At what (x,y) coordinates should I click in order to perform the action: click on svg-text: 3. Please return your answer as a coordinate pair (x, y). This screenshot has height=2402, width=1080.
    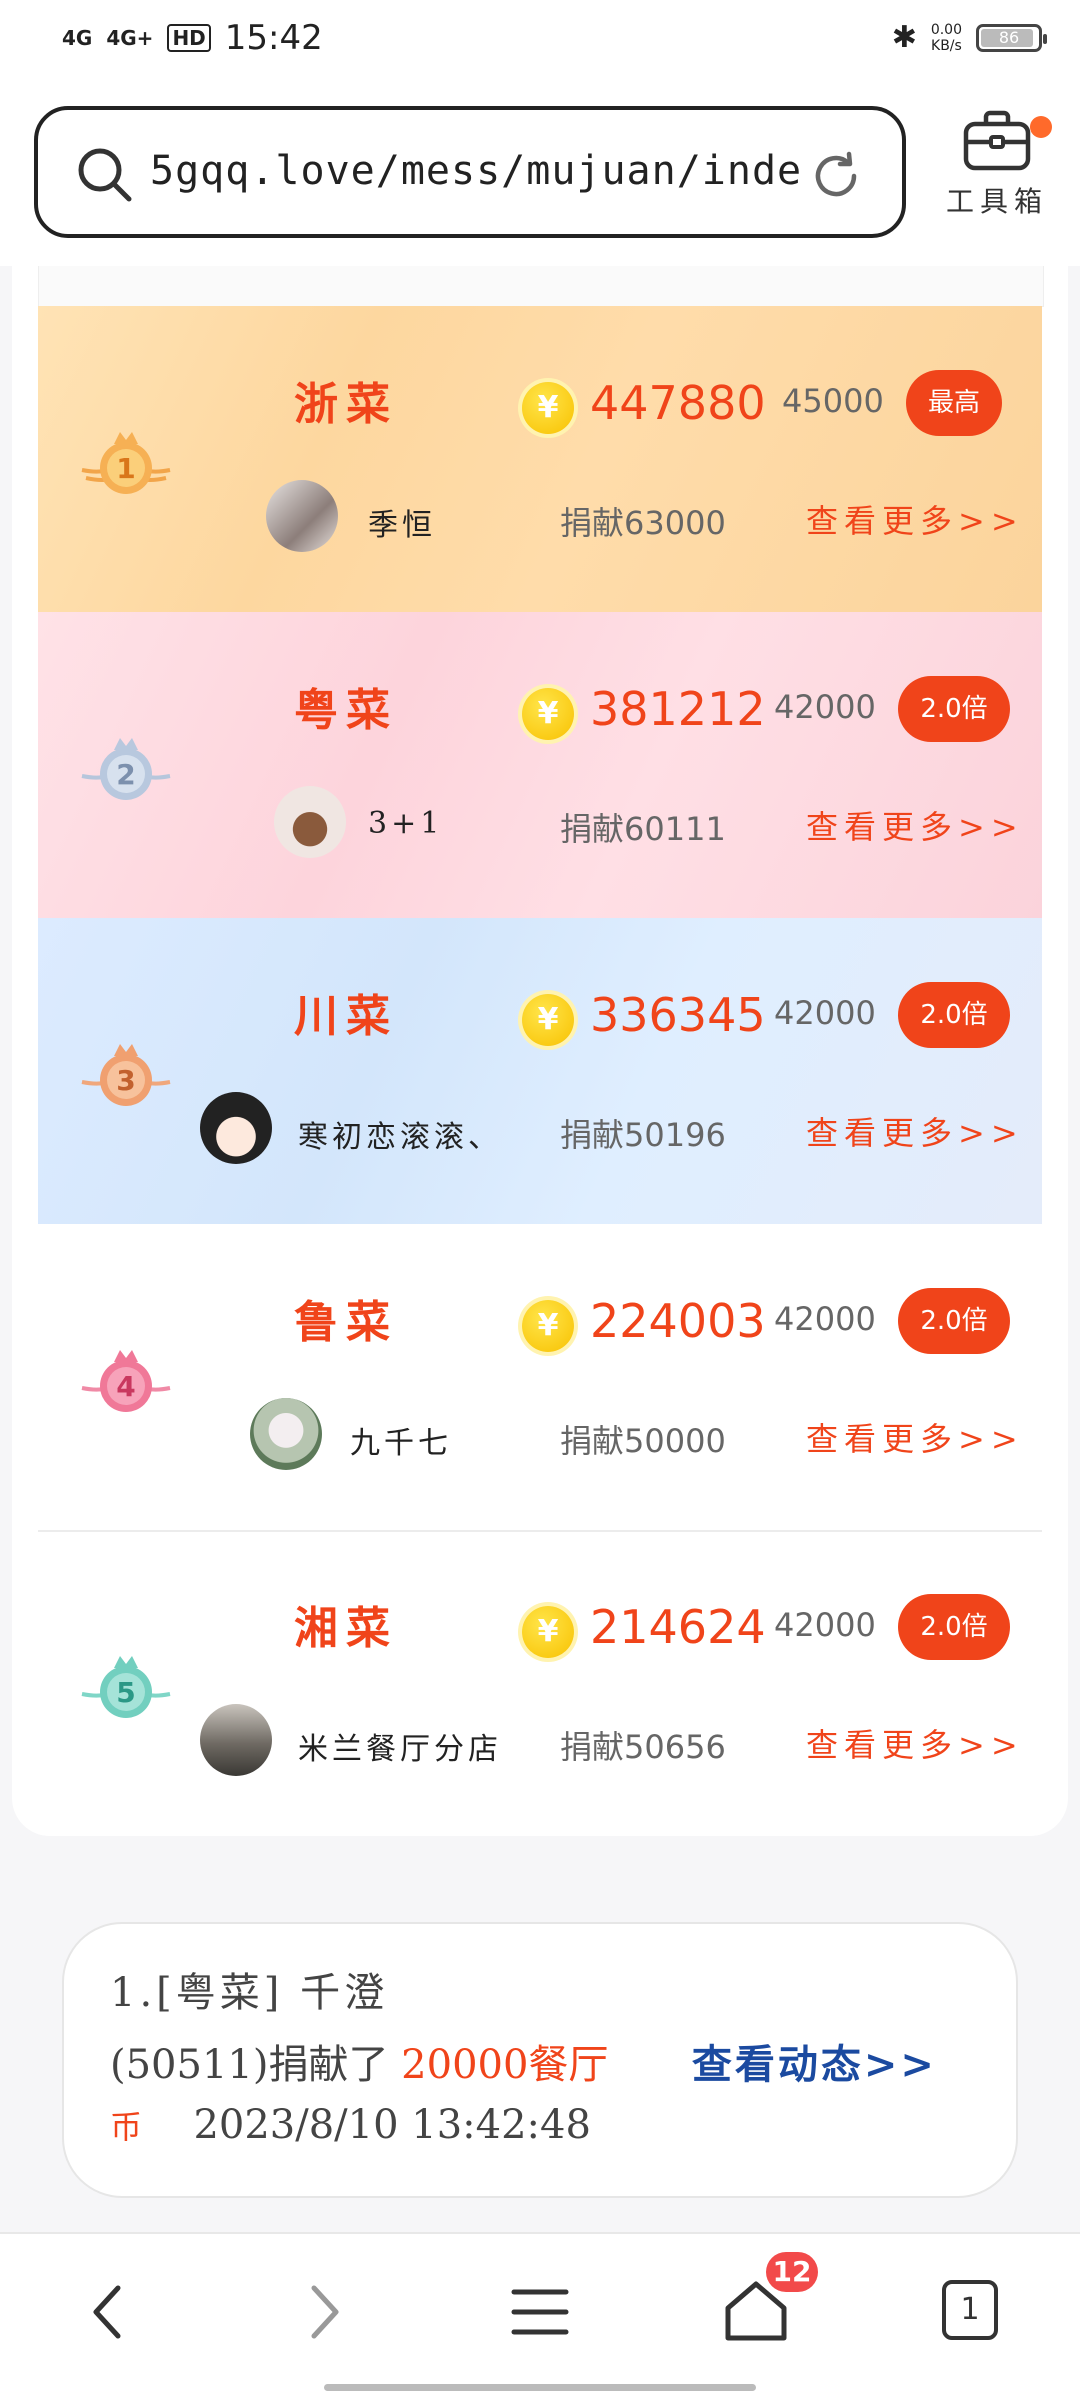
    Looking at the image, I should click on (125, 1080).